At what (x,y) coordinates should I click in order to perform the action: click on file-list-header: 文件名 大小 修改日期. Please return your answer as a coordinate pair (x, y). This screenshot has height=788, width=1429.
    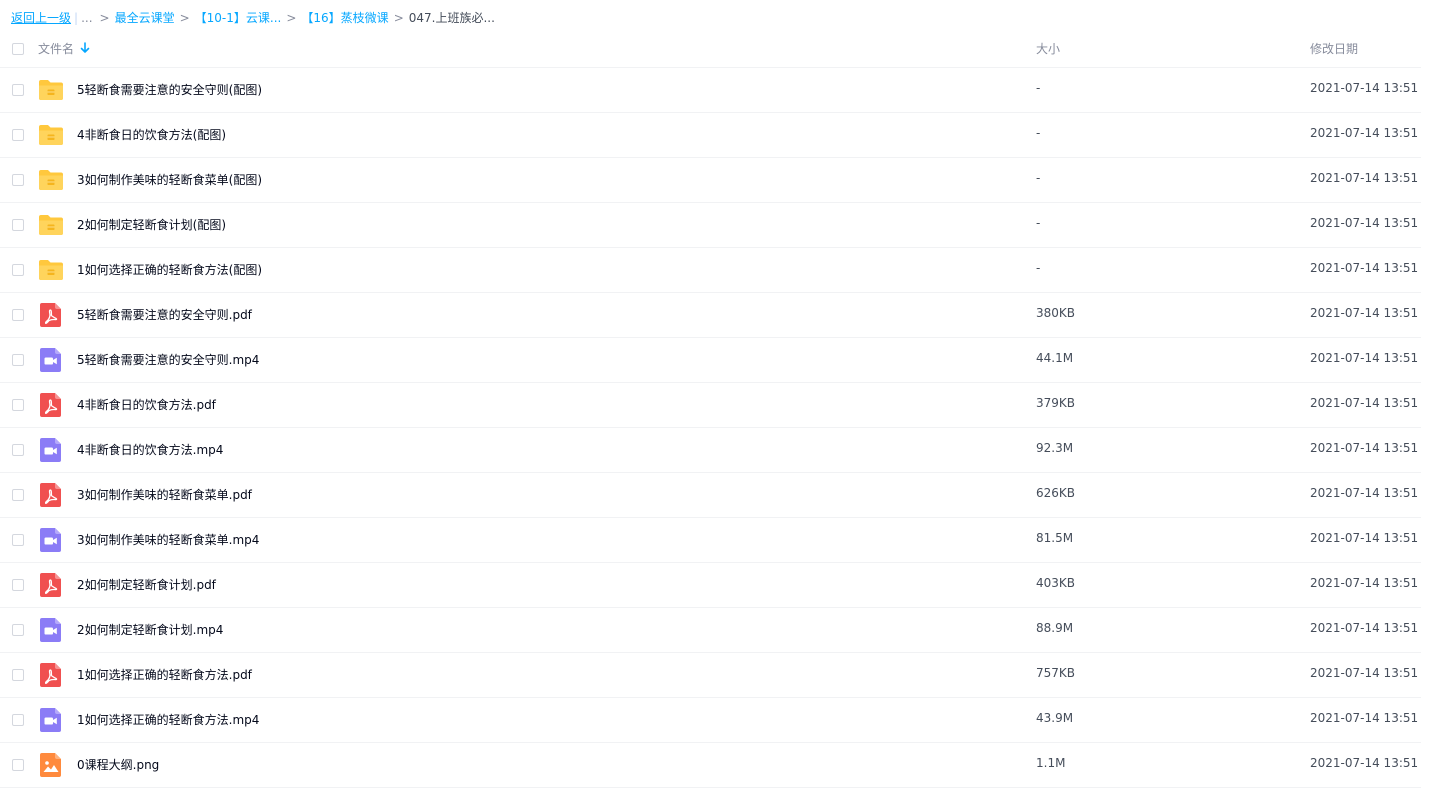
    Looking at the image, I should click on (710, 50).